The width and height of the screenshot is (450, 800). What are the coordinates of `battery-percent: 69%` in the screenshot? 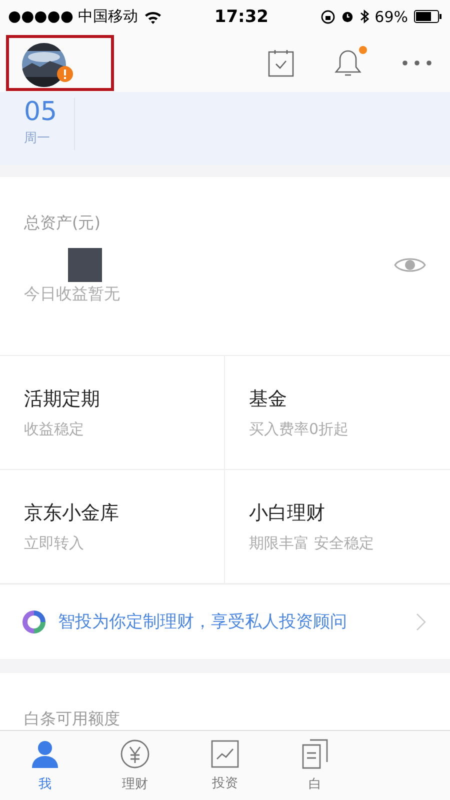 It's located at (391, 17).